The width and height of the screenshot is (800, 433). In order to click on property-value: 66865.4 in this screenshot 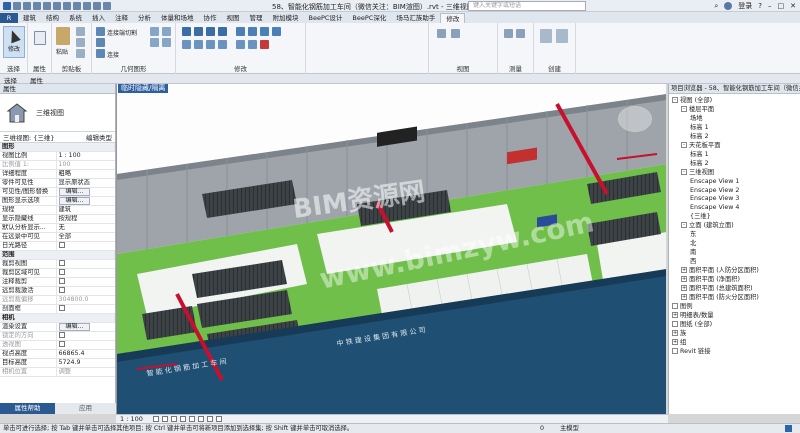, I will do `click(85, 354)`.